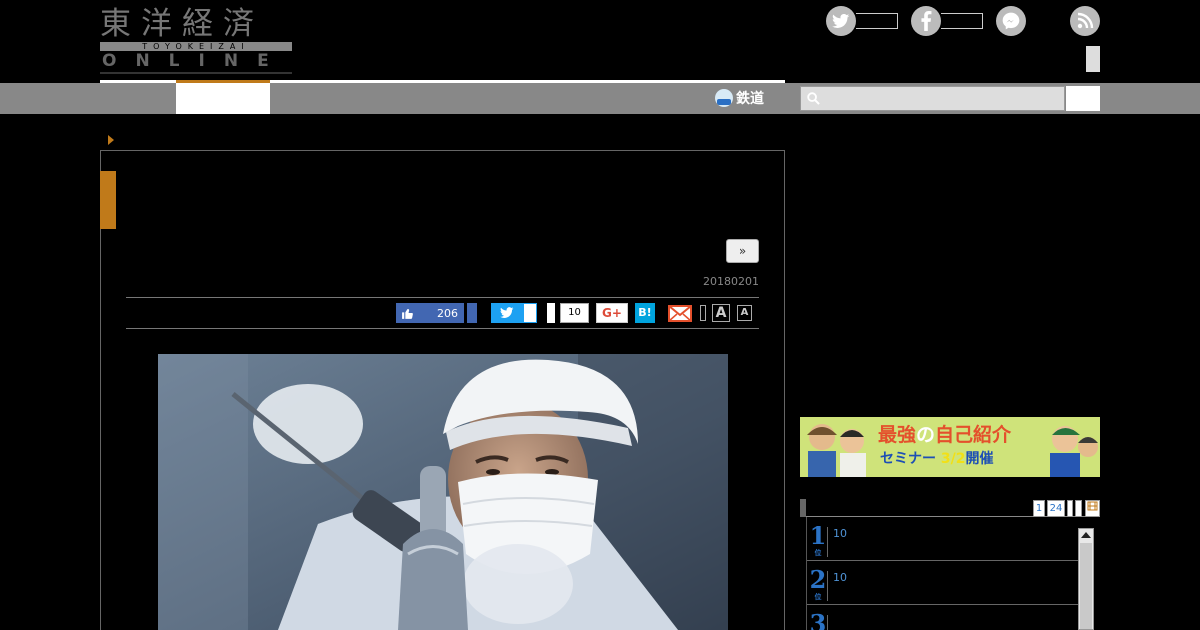 This screenshot has width=1200, height=630. Describe the element at coordinates (744, 313) in the screenshot. I see `font-size-small-button: A` at that location.